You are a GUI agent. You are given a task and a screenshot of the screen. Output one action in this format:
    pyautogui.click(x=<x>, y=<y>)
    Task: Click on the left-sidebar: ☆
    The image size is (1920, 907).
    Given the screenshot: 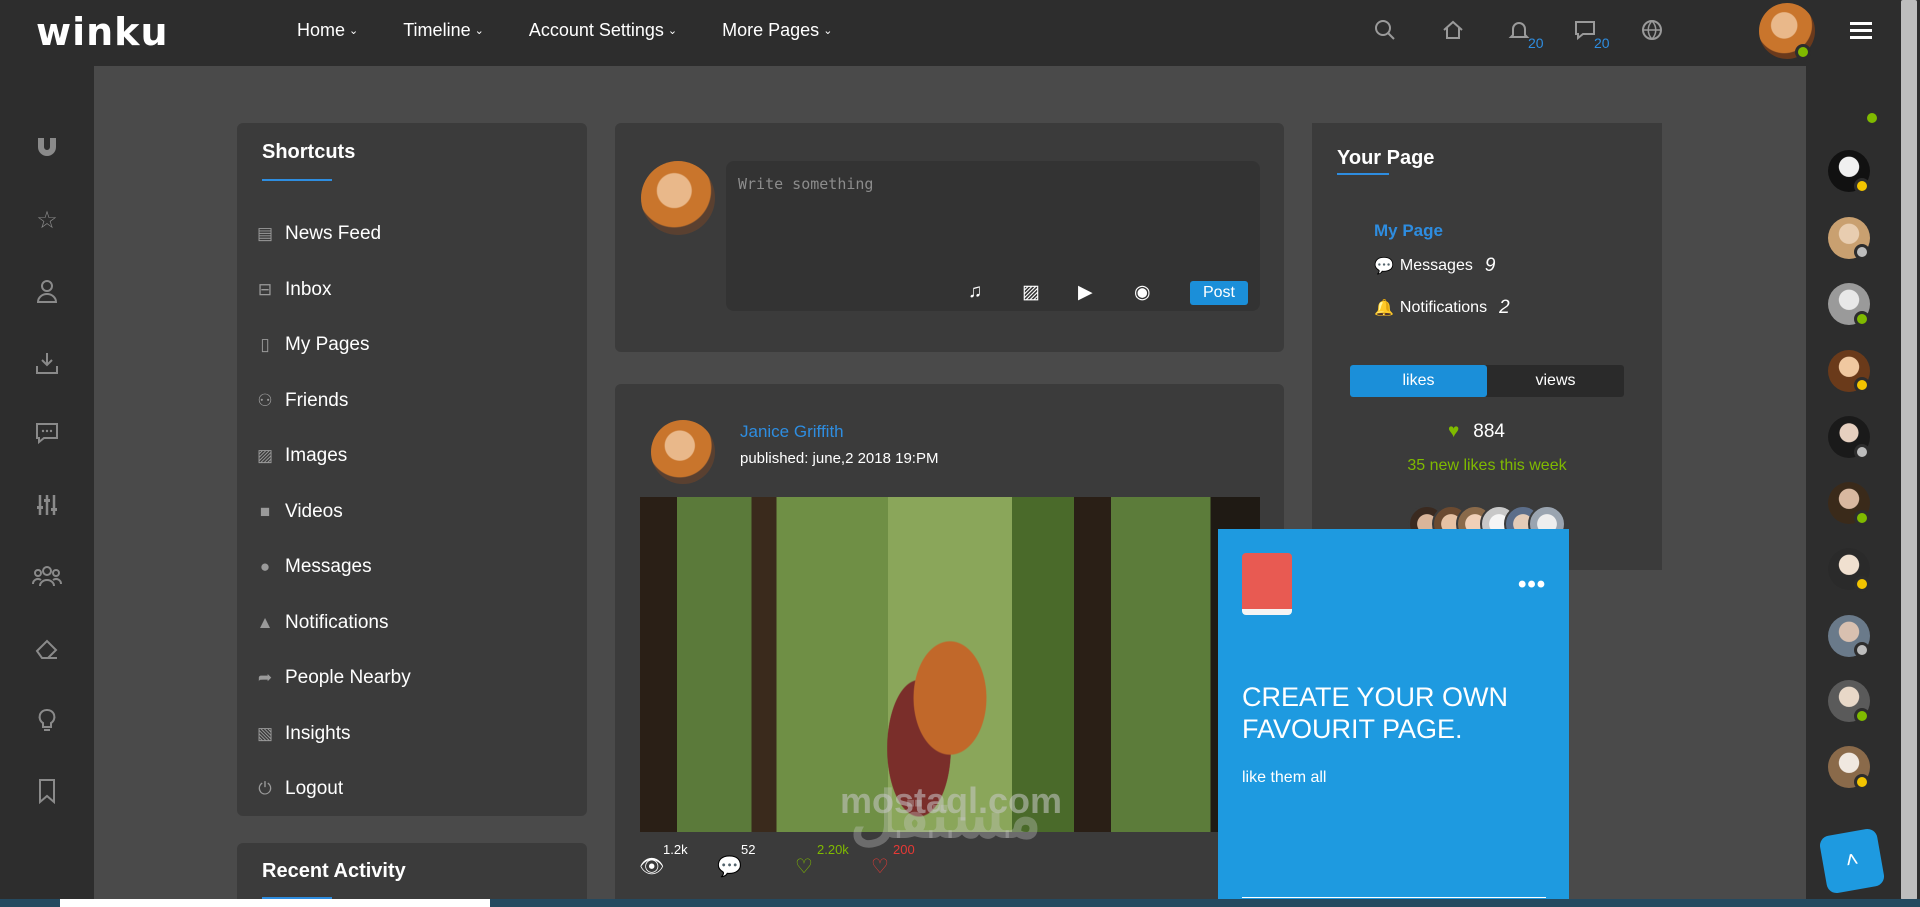 What is the action you would take?
    pyautogui.click(x=47, y=486)
    